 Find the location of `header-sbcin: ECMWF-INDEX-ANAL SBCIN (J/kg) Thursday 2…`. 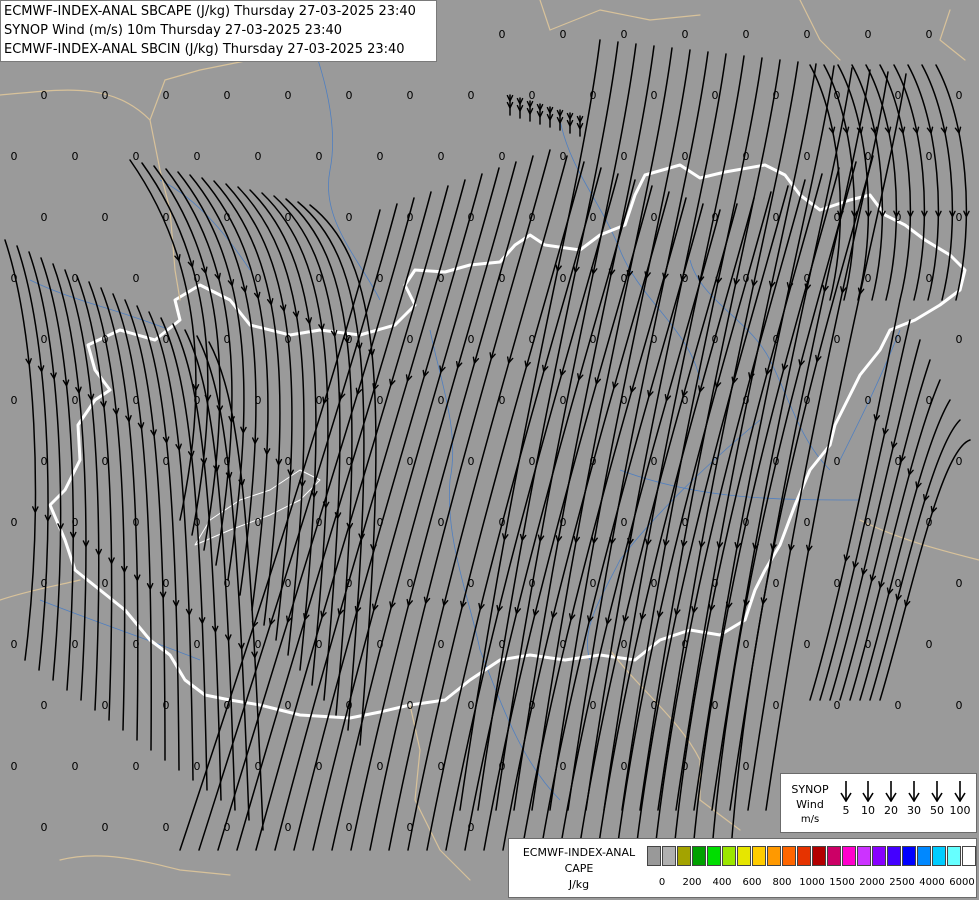

header-sbcin: ECMWF-INDEX-ANAL SBCIN (J/kg) Thursday 2… is located at coordinates (204, 49).